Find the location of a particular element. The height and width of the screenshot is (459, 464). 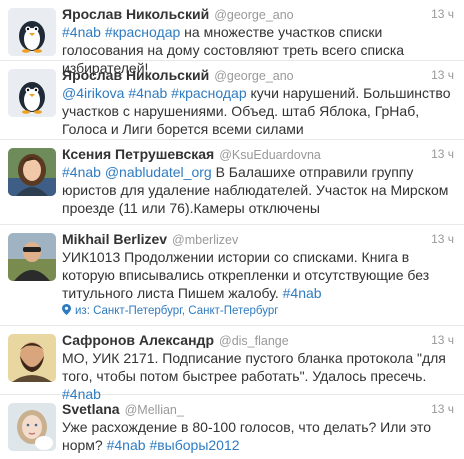

author-handle: @dis_flange is located at coordinates (254, 341).